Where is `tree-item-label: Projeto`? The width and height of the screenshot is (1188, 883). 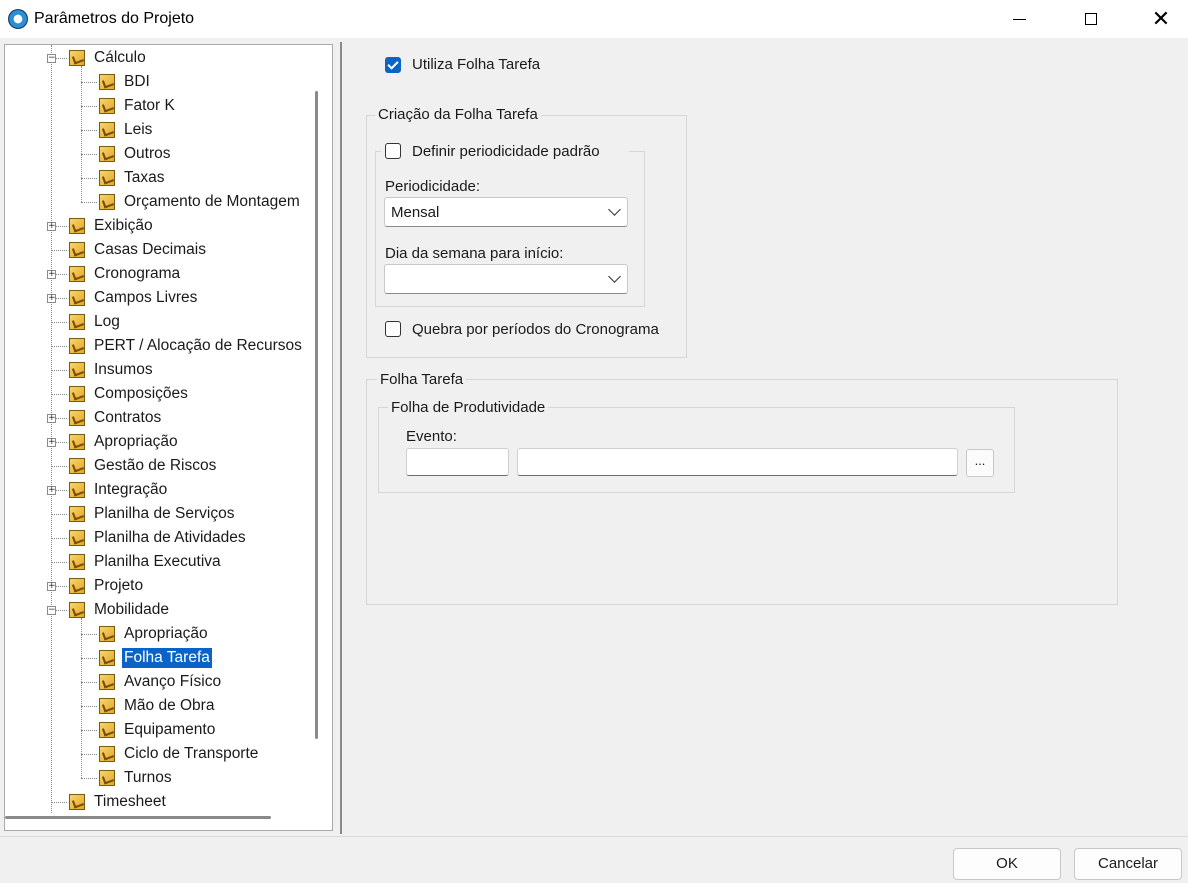 tree-item-label: Projeto is located at coordinates (119, 585).